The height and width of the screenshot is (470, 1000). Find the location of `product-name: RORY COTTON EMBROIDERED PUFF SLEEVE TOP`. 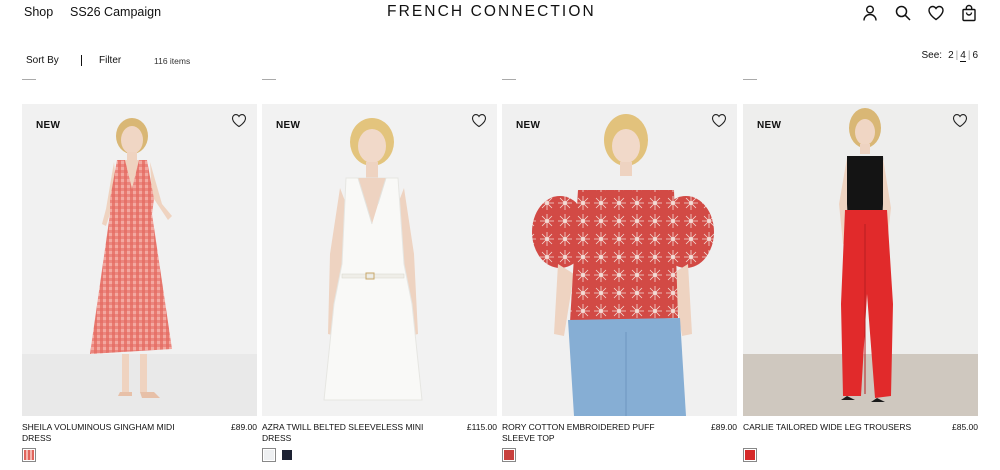

product-name: RORY COTTON EMBROIDERED PUFF SLEEVE TOP is located at coordinates (588, 433).